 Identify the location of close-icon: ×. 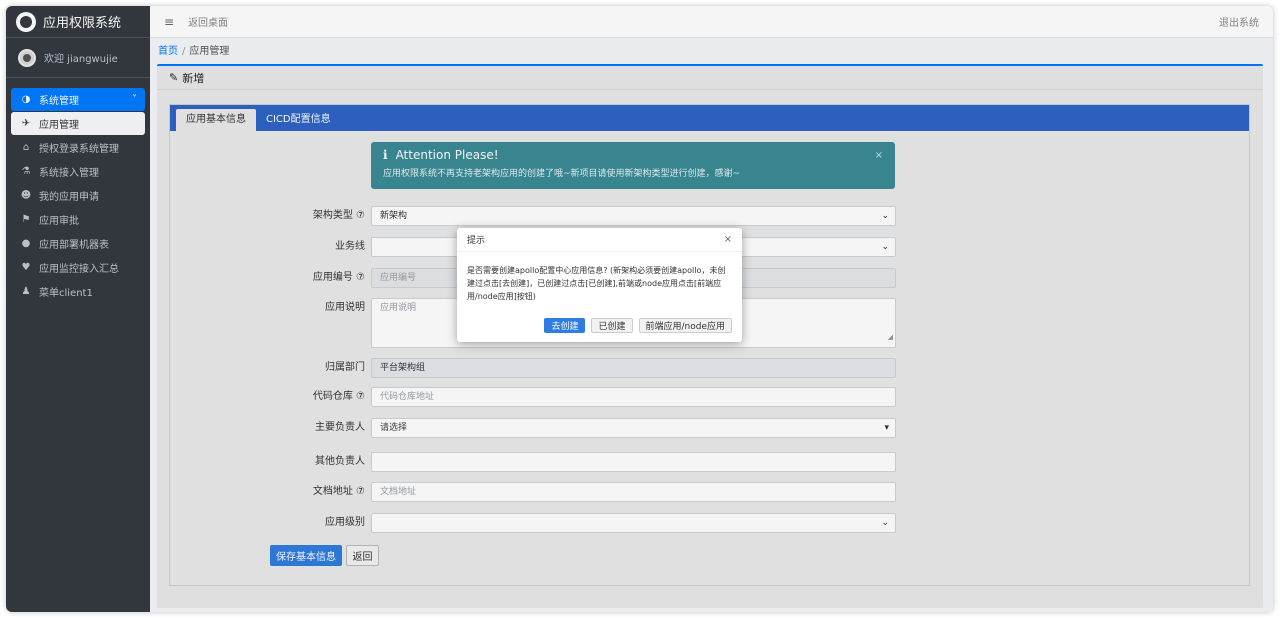
(728, 239).